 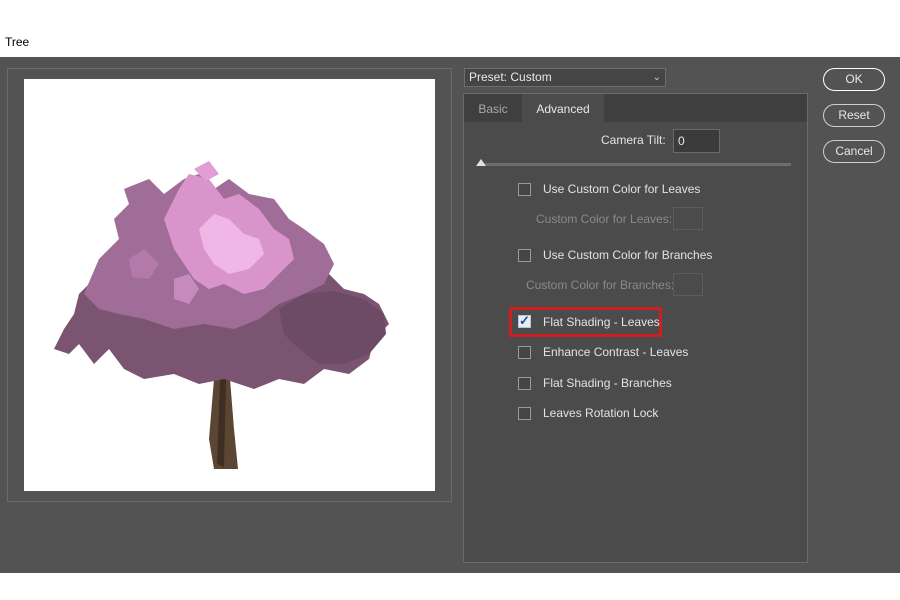 I want to click on tab-advanced: Advanced, so click(x=563, y=108).